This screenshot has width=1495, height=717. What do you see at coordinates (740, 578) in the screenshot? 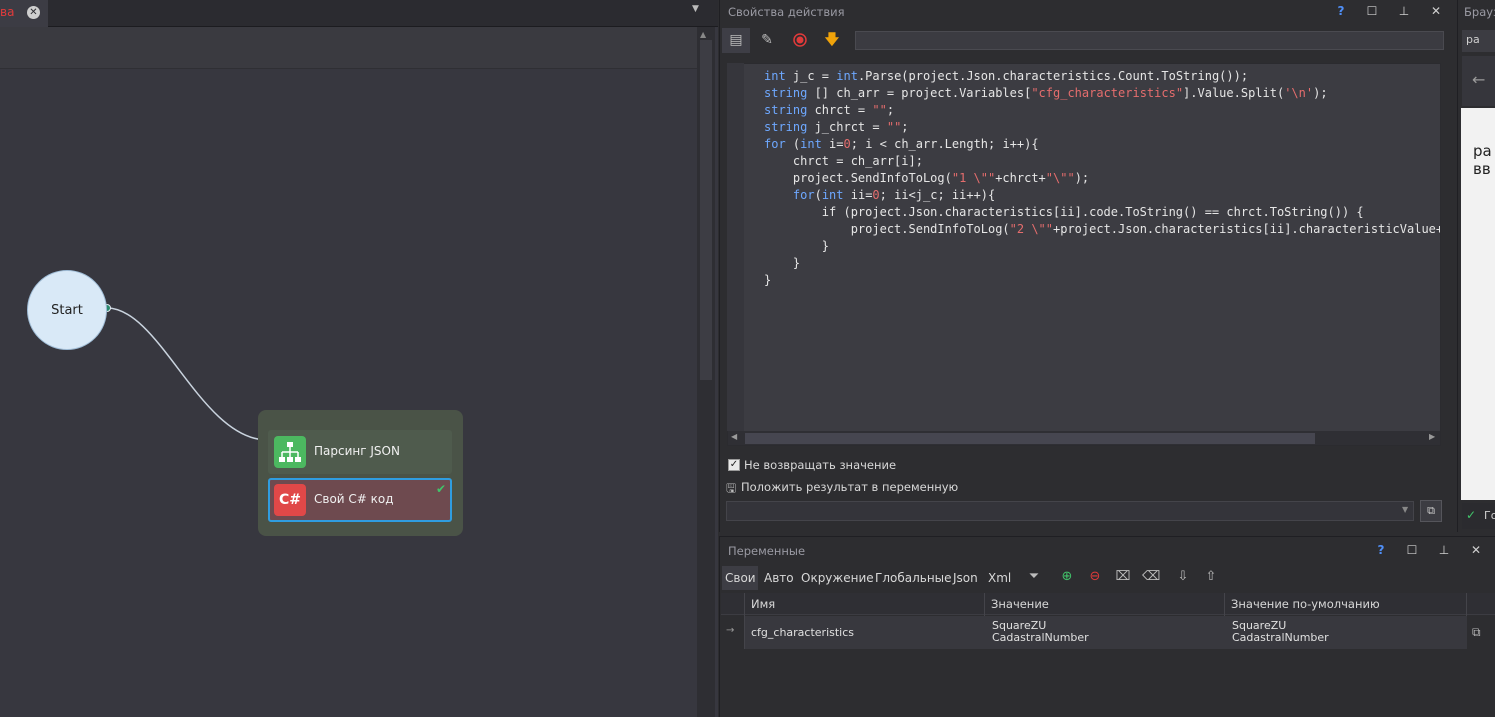
I see `tab-own: Свои` at bounding box center [740, 578].